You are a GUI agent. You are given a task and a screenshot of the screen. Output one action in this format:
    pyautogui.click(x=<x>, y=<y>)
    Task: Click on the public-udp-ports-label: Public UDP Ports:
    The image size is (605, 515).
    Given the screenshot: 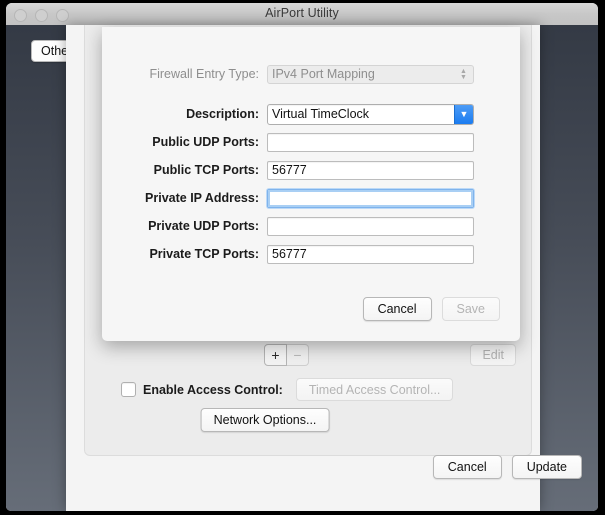 What is the action you would take?
    pyautogui.click(x=205, y=141)
    